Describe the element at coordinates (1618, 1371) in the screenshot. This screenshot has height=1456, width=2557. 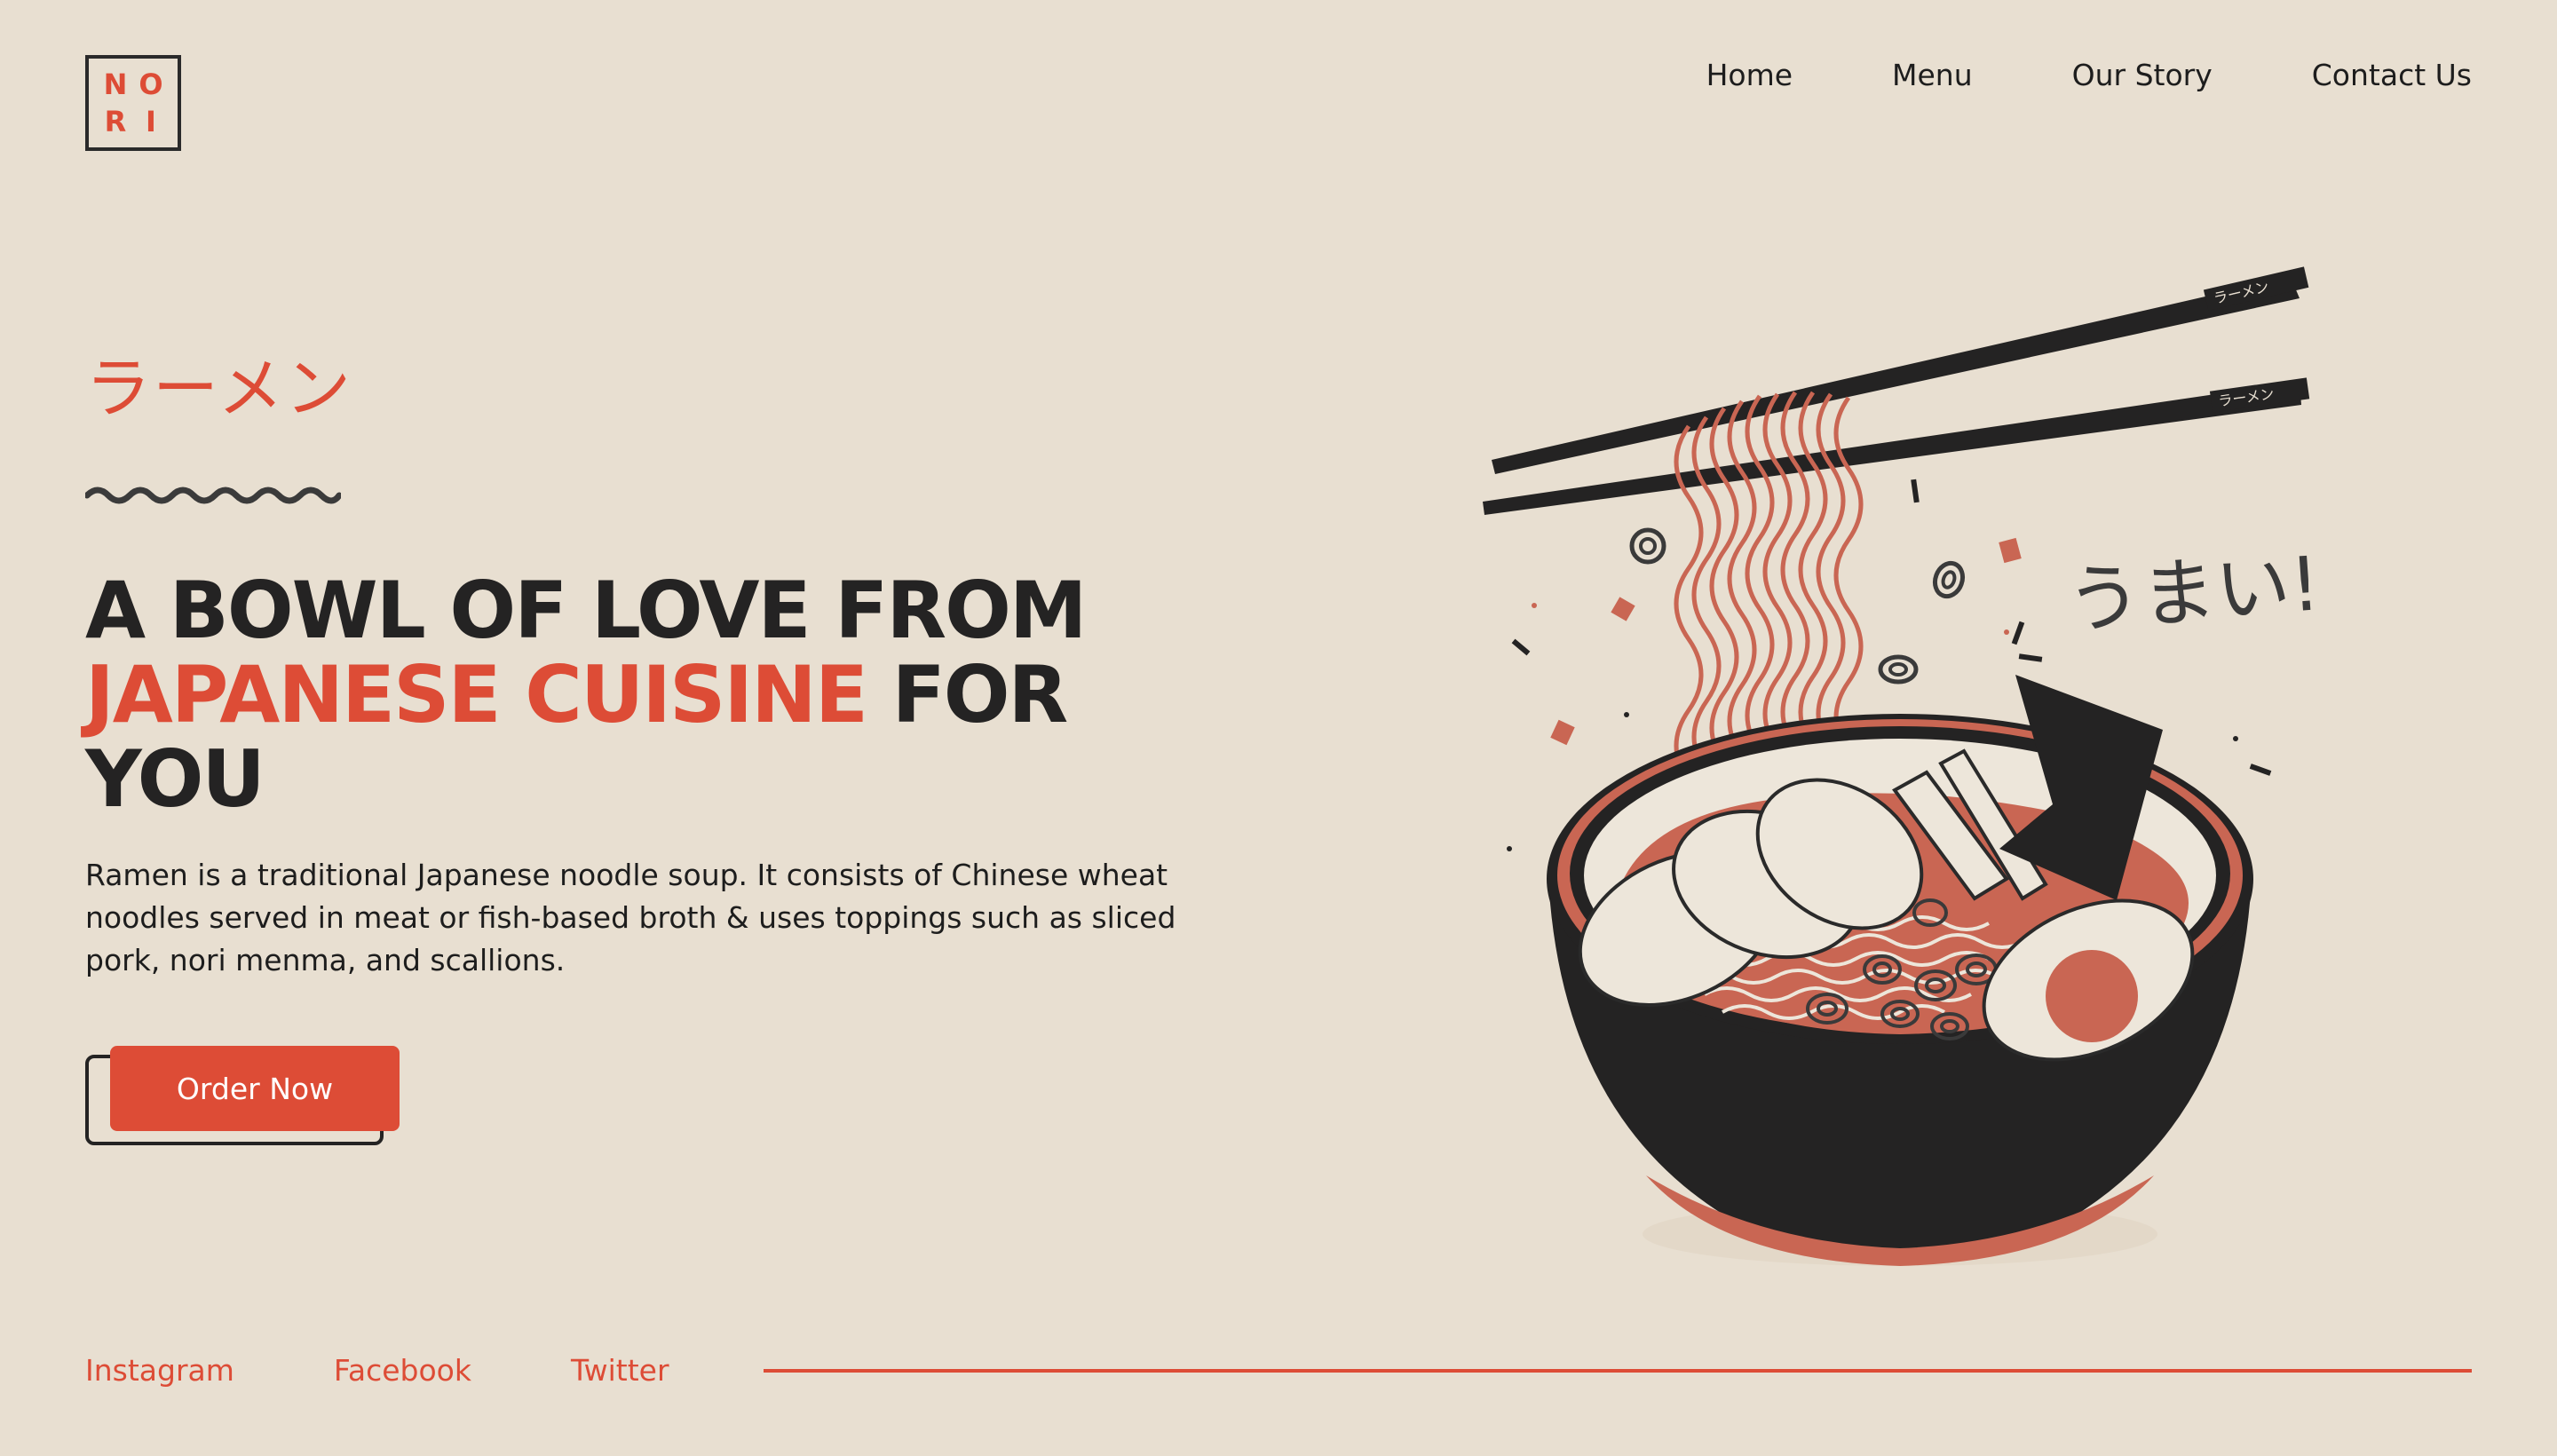
I see `footer-divider` at that location.